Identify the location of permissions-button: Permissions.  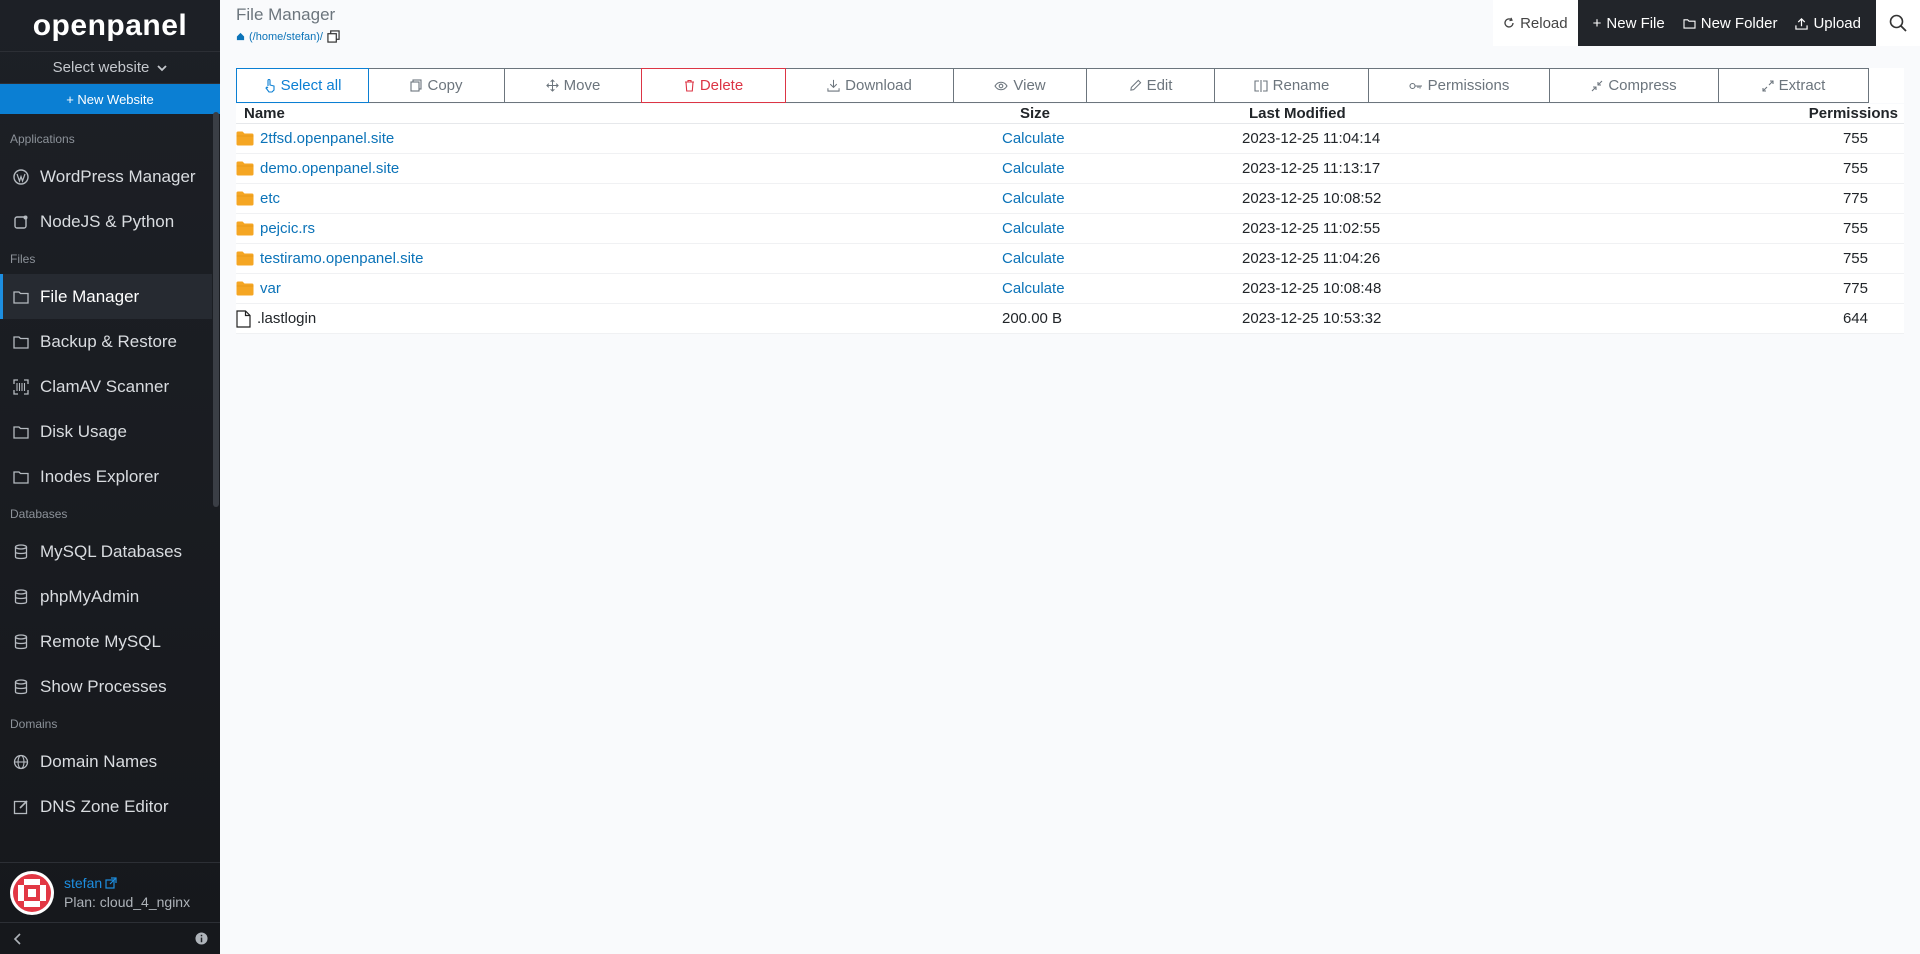
(1459, 85).